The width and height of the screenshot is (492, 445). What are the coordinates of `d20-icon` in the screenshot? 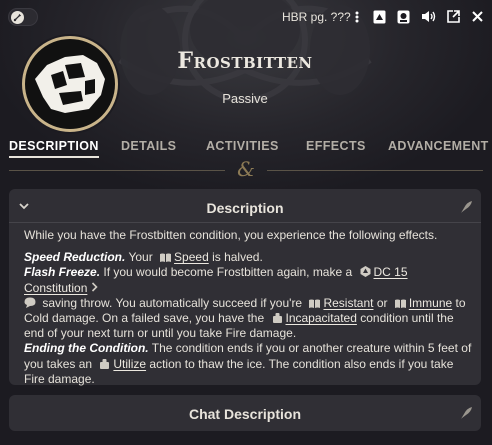 It's located at (365, 272).